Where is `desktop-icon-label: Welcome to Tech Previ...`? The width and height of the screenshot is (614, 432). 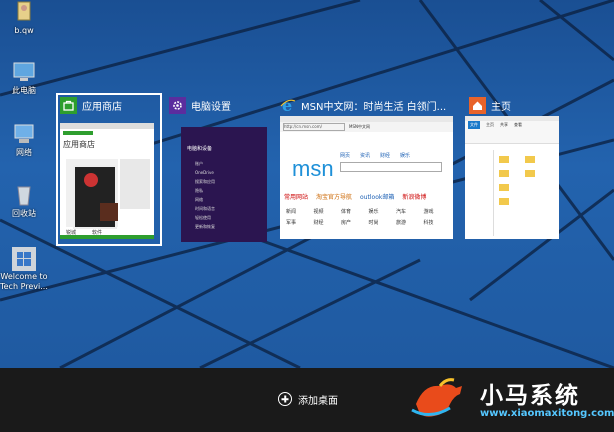
desktop-icon-label: Welcome to Tech Previ... is located at coordinates (24, 281).